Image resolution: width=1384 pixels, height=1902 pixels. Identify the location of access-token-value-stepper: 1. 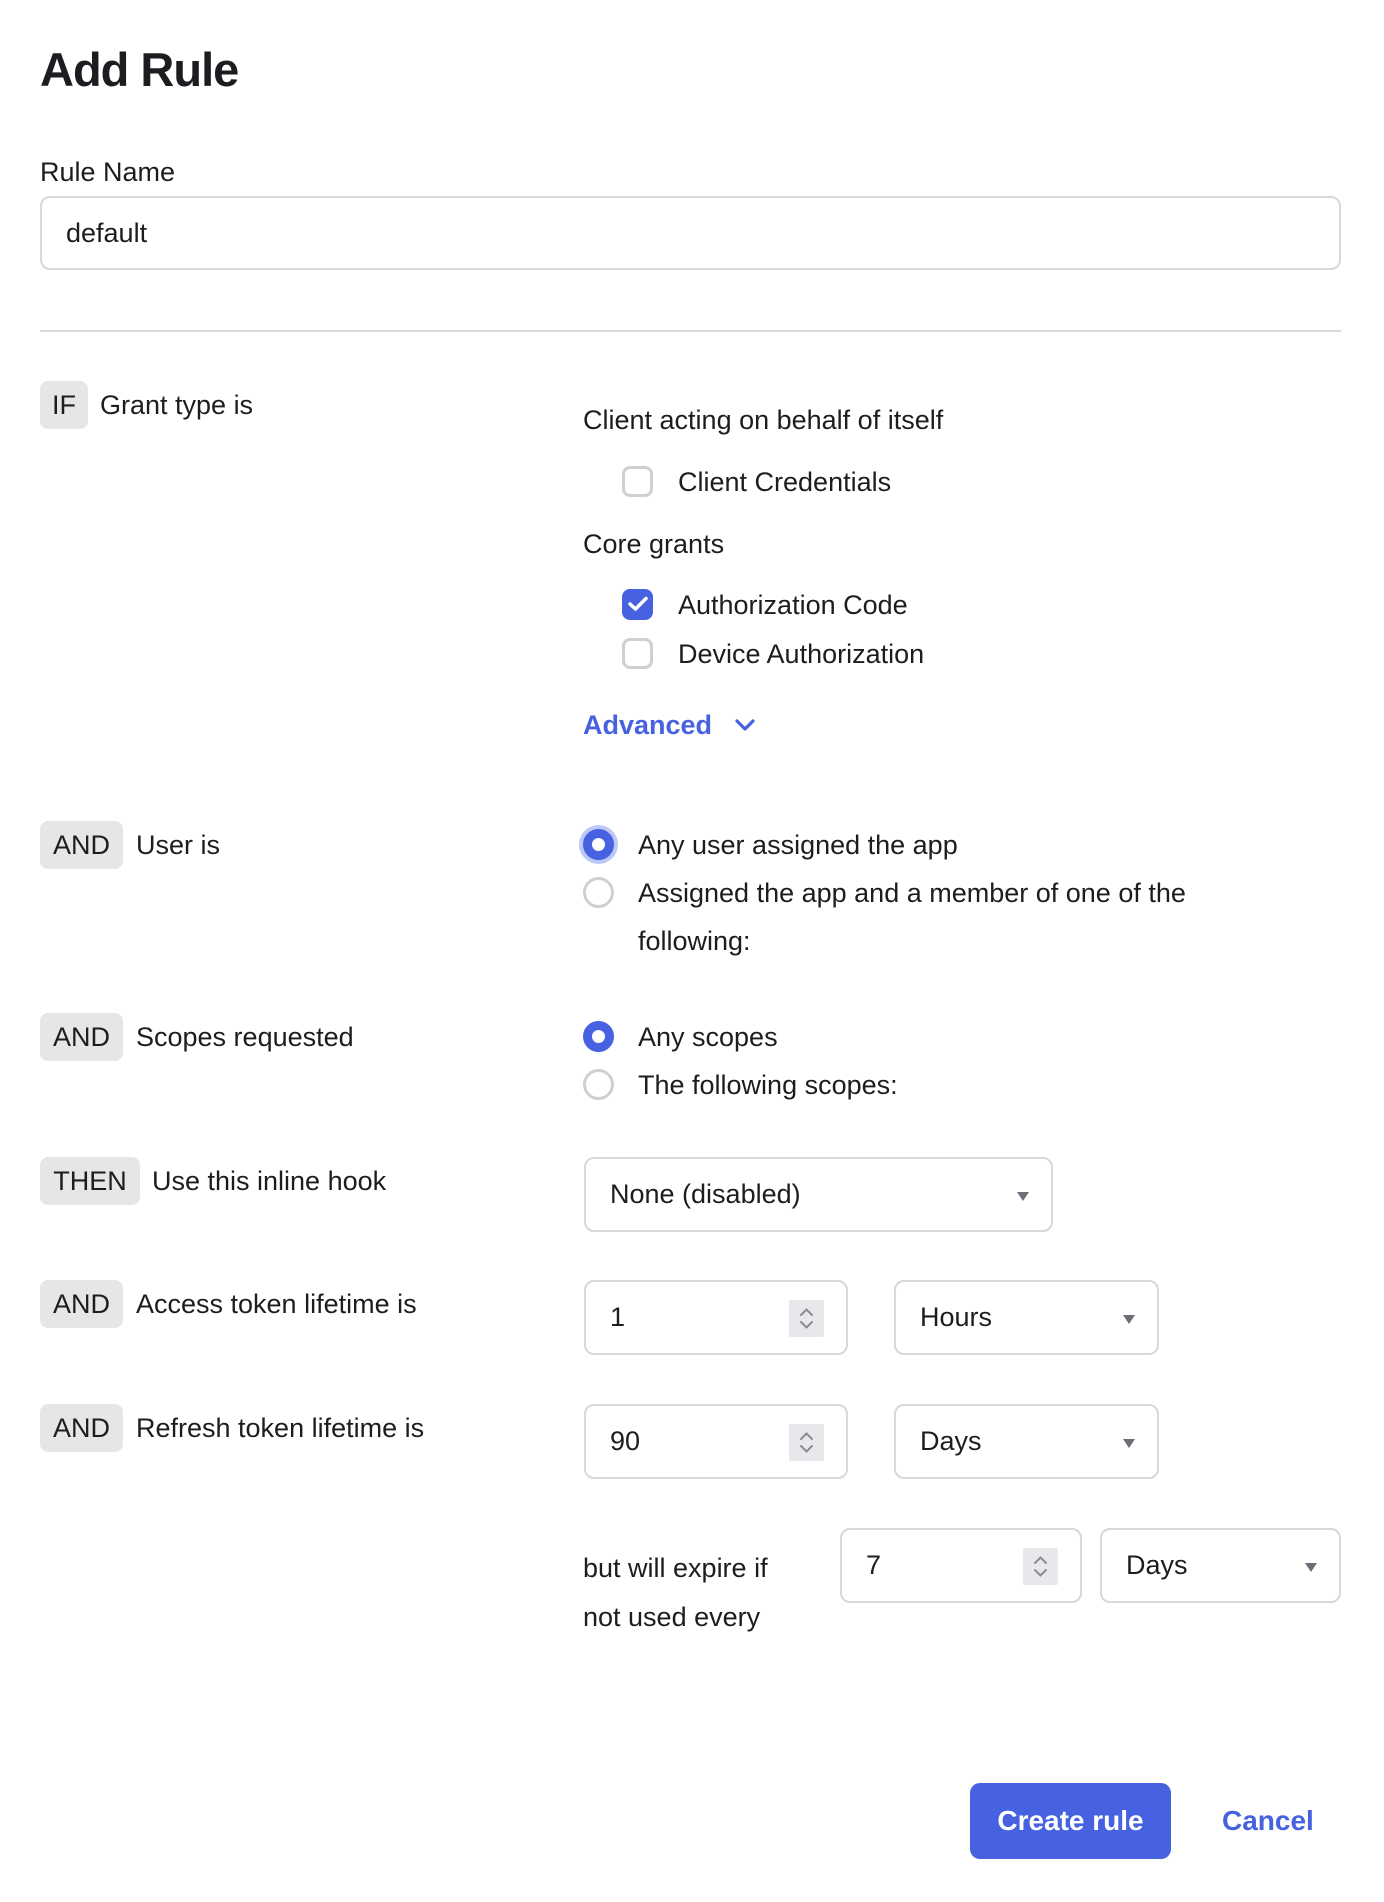
(716, 1317).